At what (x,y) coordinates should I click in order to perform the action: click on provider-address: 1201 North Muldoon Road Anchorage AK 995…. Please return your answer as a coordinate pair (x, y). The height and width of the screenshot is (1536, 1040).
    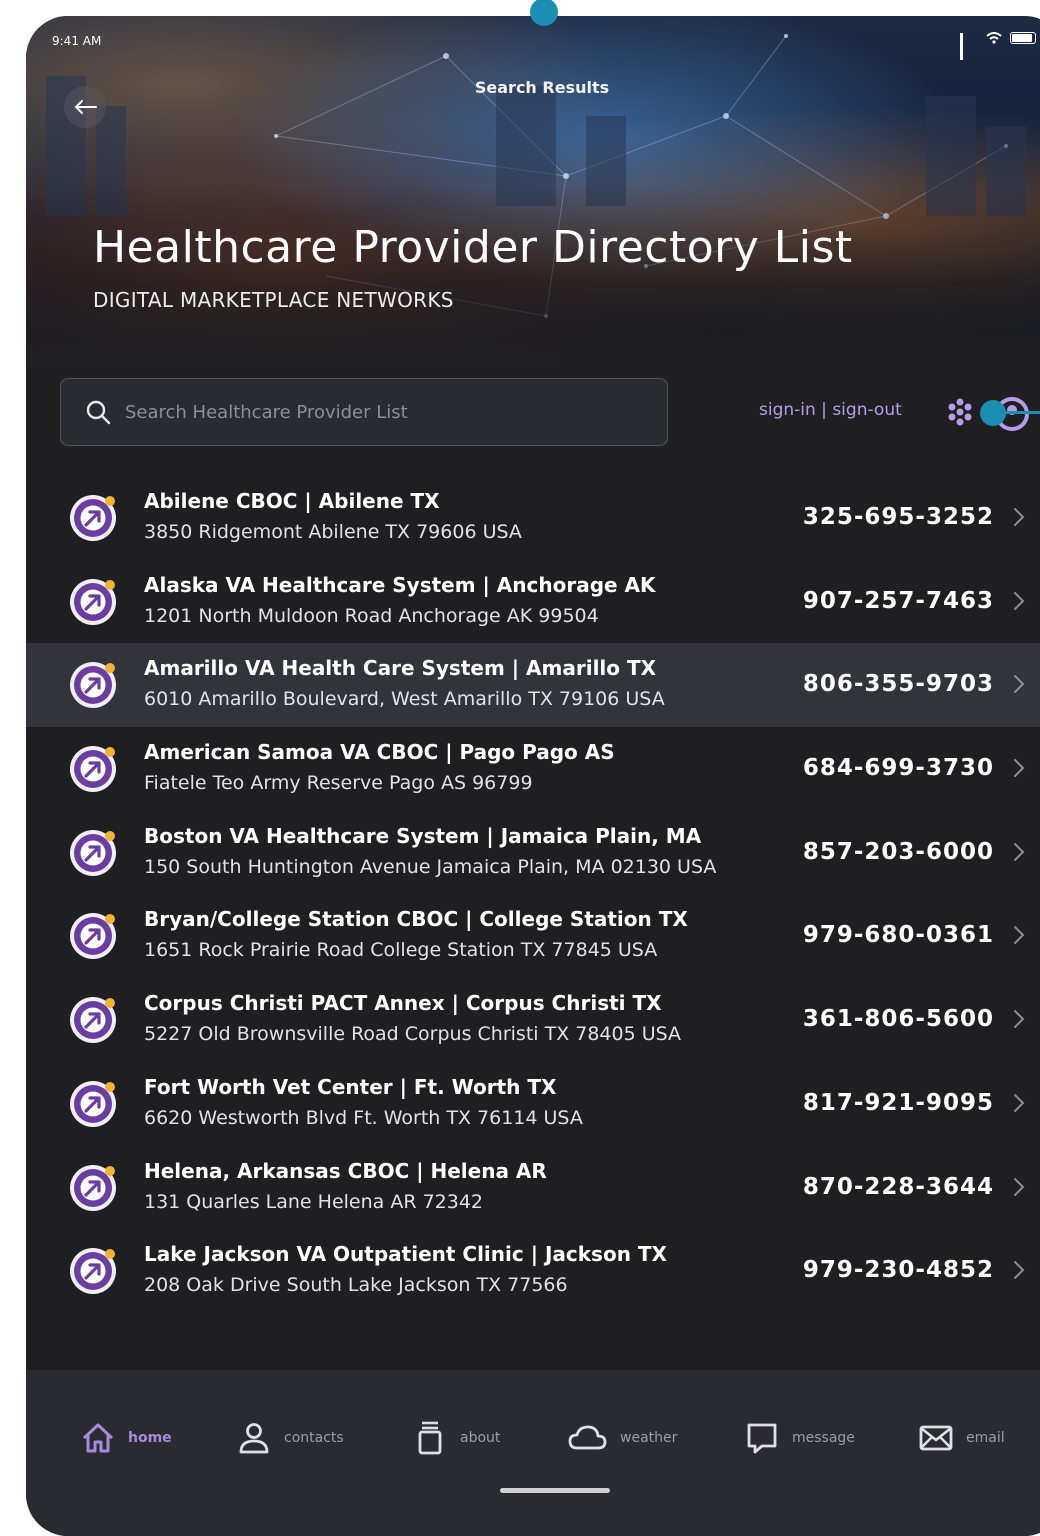
    Looking at the image, I should click on (371, 615).